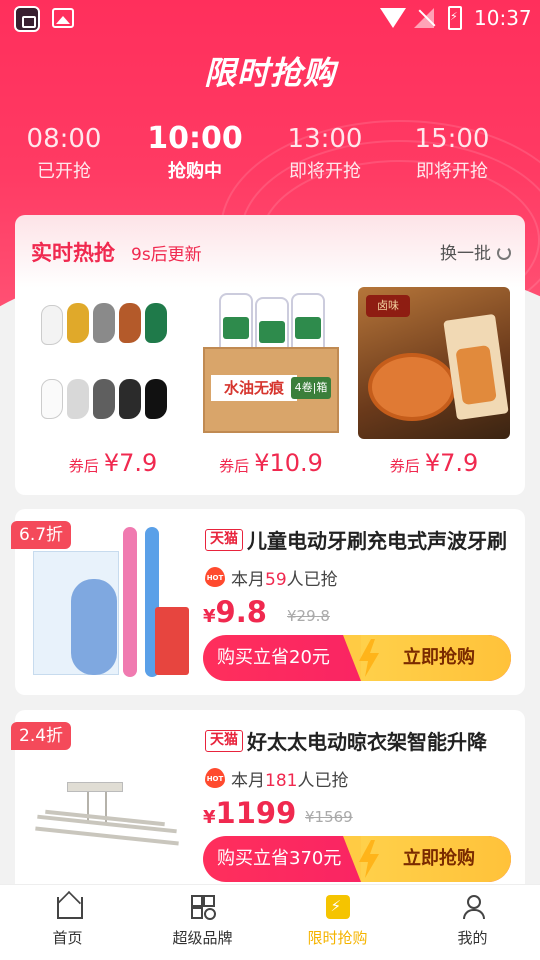 Image resolution: width=540 pixels, height=960 pixels. Describe the element at coordinates (250, 813) in the screenshot. I see `product-price: ¥1199` at that location.